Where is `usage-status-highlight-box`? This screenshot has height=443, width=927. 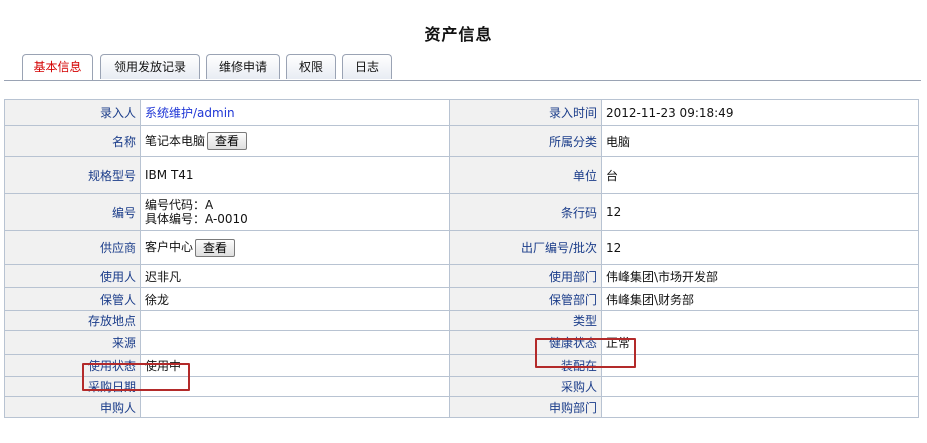 usage-status-highlight-box is located at coordinates (136, 377).